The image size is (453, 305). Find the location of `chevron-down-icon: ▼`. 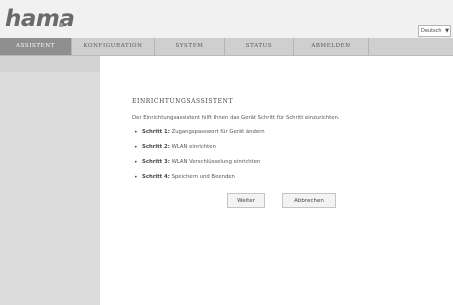

chevron-down-icon: ▼ is located at coordinates (447, 31).